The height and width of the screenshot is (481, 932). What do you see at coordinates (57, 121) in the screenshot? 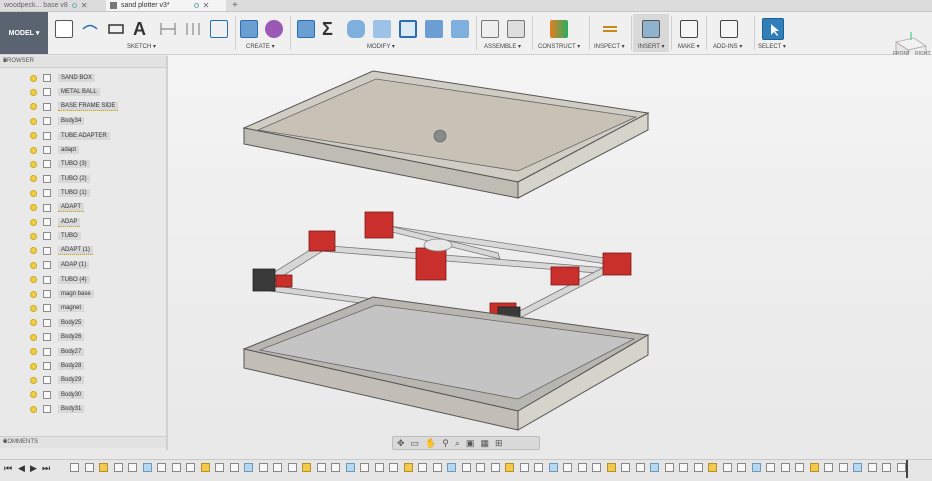
I see `browser-item: Body34` at bounding box center [57, 121].